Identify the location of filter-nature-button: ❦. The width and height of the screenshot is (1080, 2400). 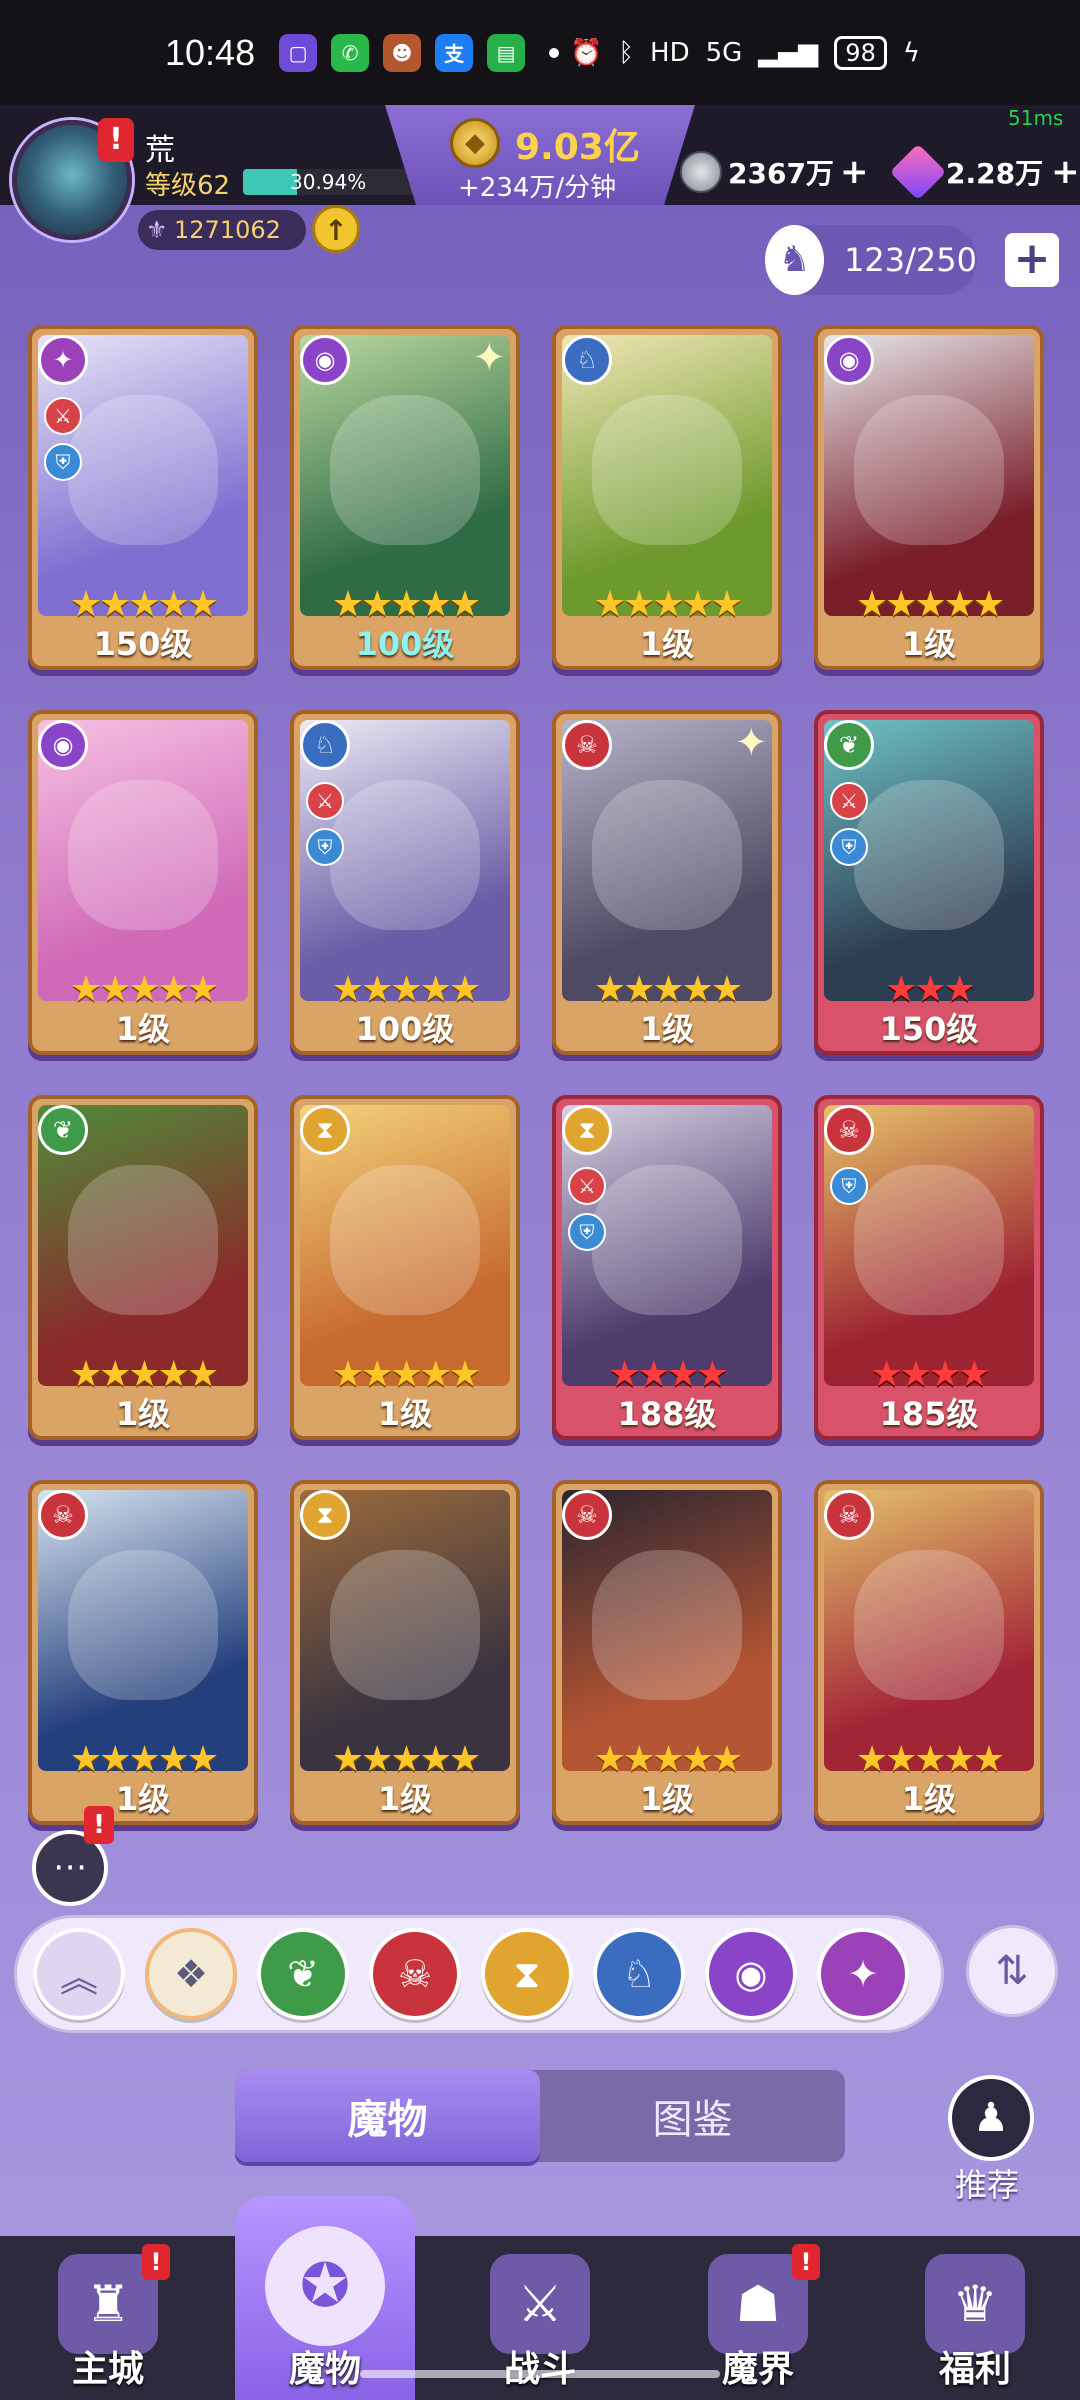
(303, 1974).